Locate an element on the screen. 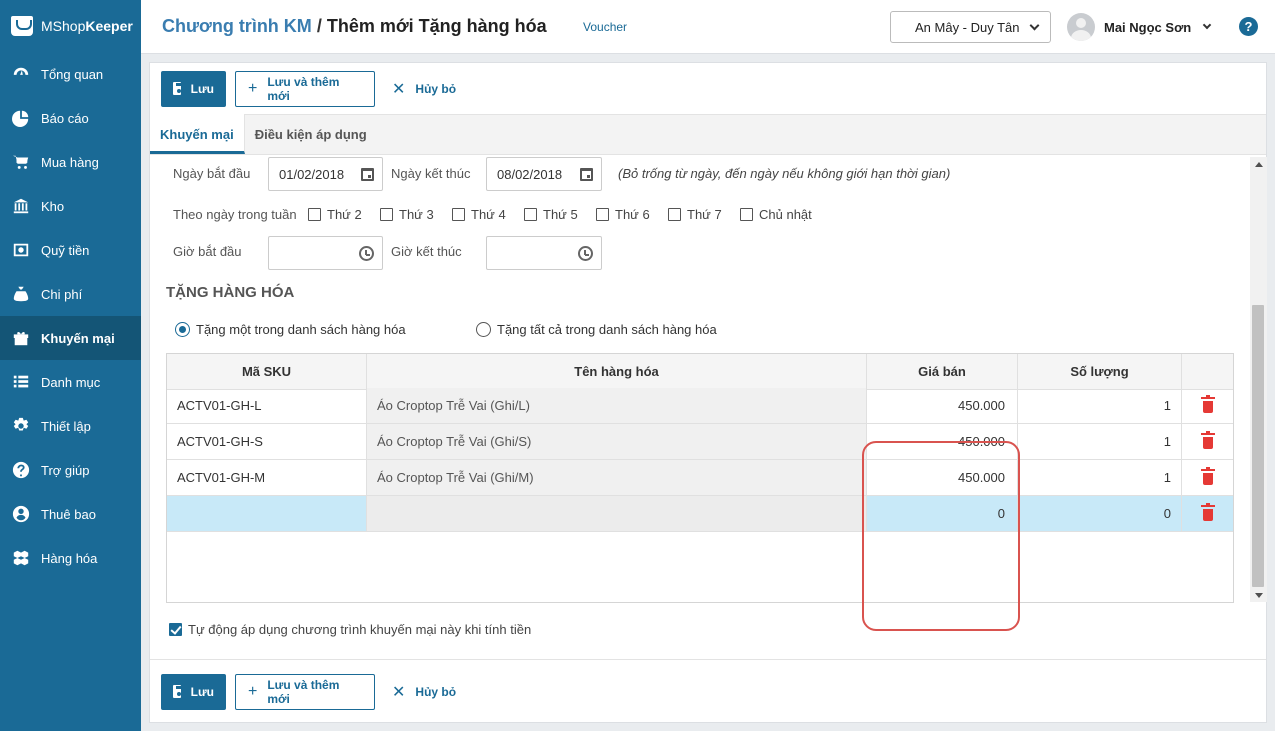 The height and width of the screenshot is (731, 1275). sidebar-item-help: Trợ giúp is located at coordinates (70, 470).